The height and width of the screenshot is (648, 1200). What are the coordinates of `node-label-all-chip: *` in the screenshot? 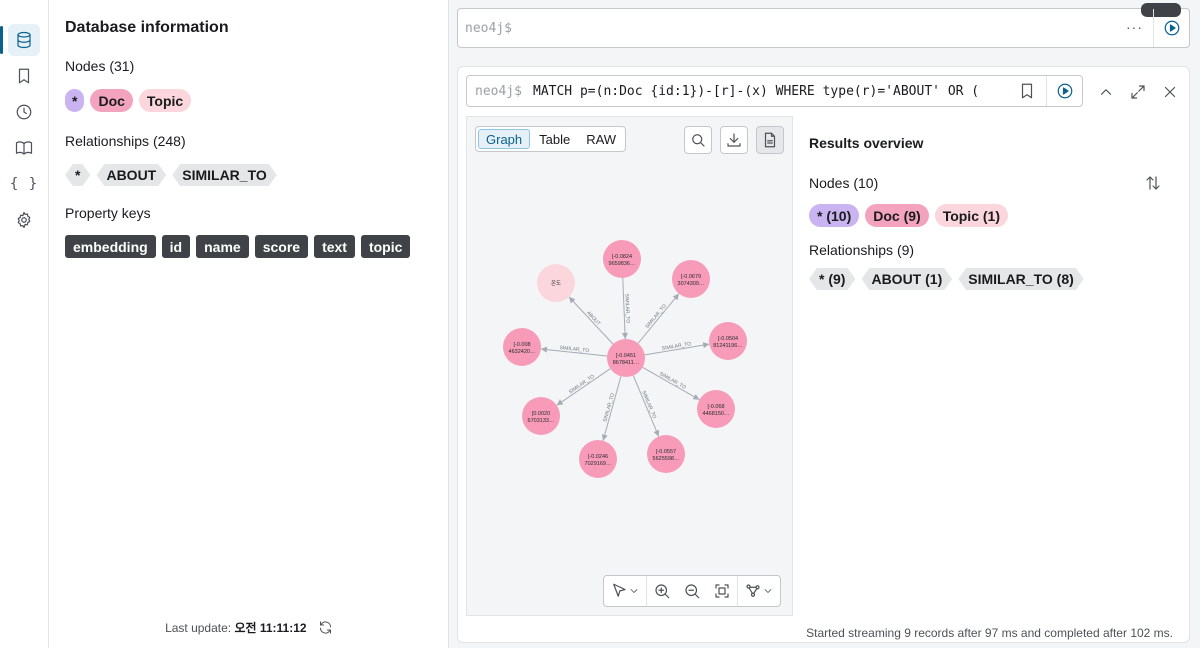 It's located at (75, 100).